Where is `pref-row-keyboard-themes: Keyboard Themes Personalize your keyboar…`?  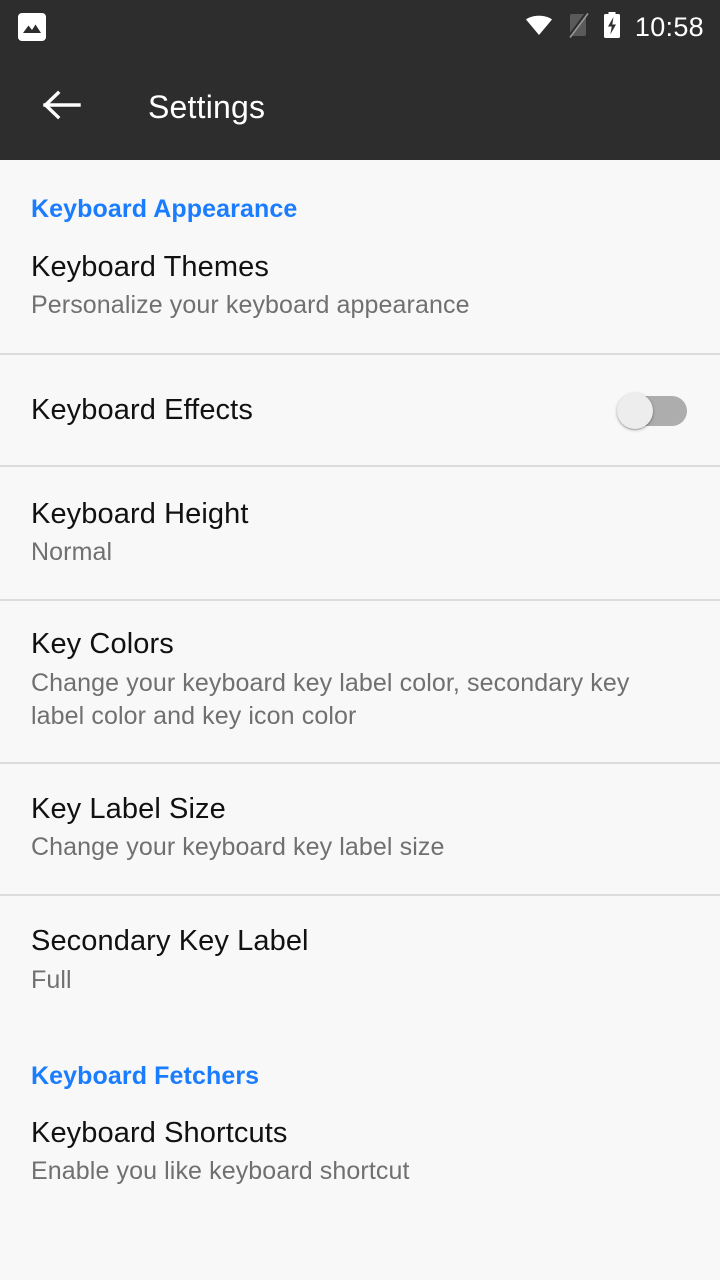 pref-row-keyboard-themes: Keyboard Themes Personalize your keyboar… is located at coordinates (360, 287).